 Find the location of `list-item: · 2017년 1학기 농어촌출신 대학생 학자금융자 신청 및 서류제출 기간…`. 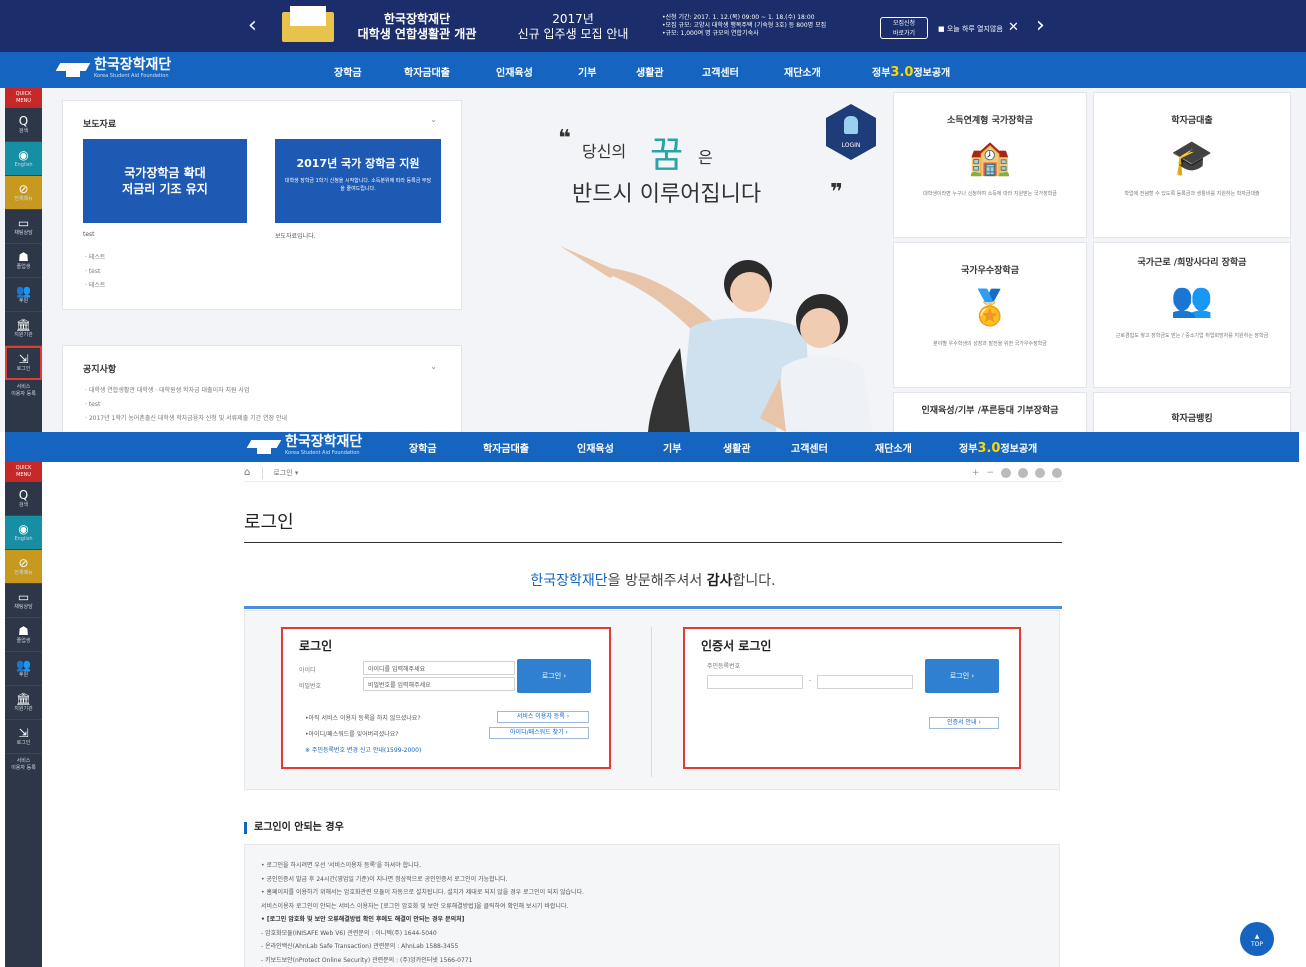

list-item: · 2017년 1학기 농어촌출신 대학생 학자금융자 신청 및 서류제출 기간… is located at coordinates (186, 419).